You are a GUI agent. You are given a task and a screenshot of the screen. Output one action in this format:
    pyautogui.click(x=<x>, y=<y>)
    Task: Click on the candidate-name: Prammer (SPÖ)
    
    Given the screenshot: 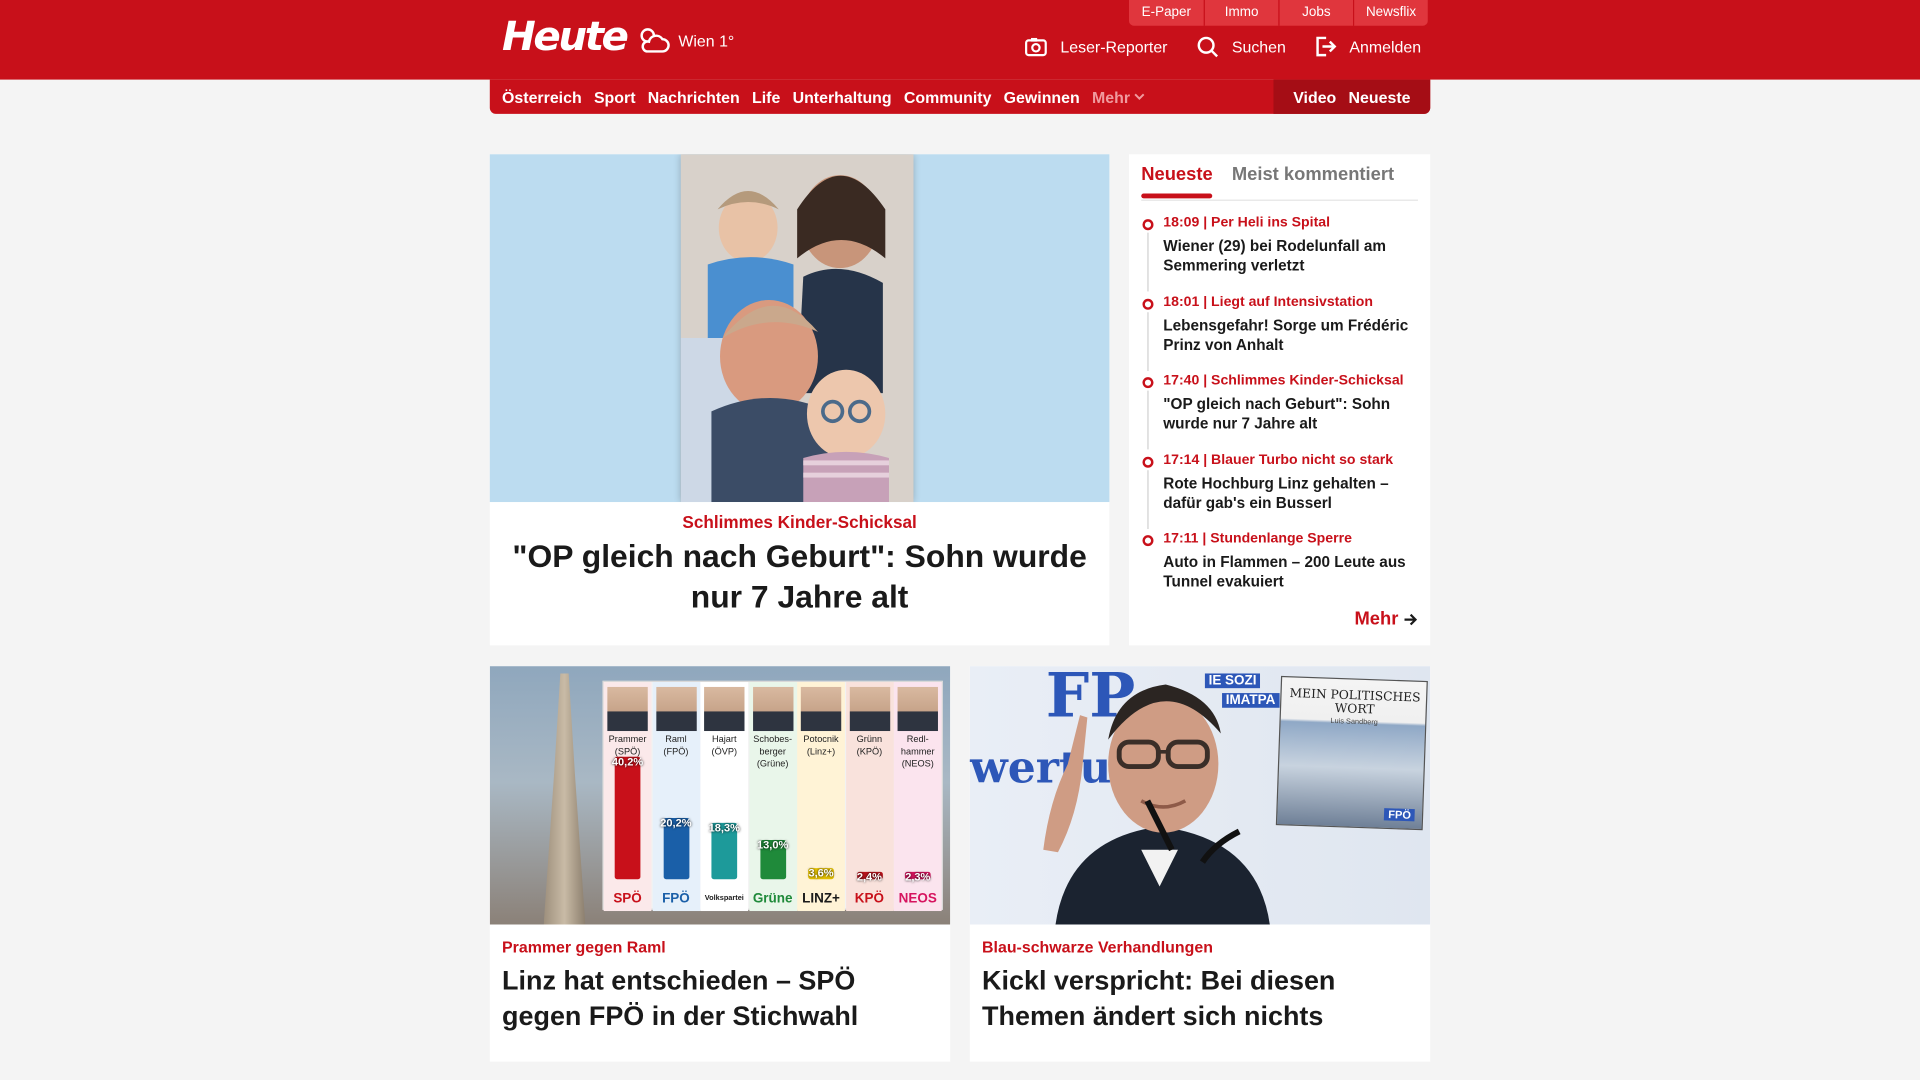 What is the action you would take?
    pyautogui.click(x=627, y=745)
    